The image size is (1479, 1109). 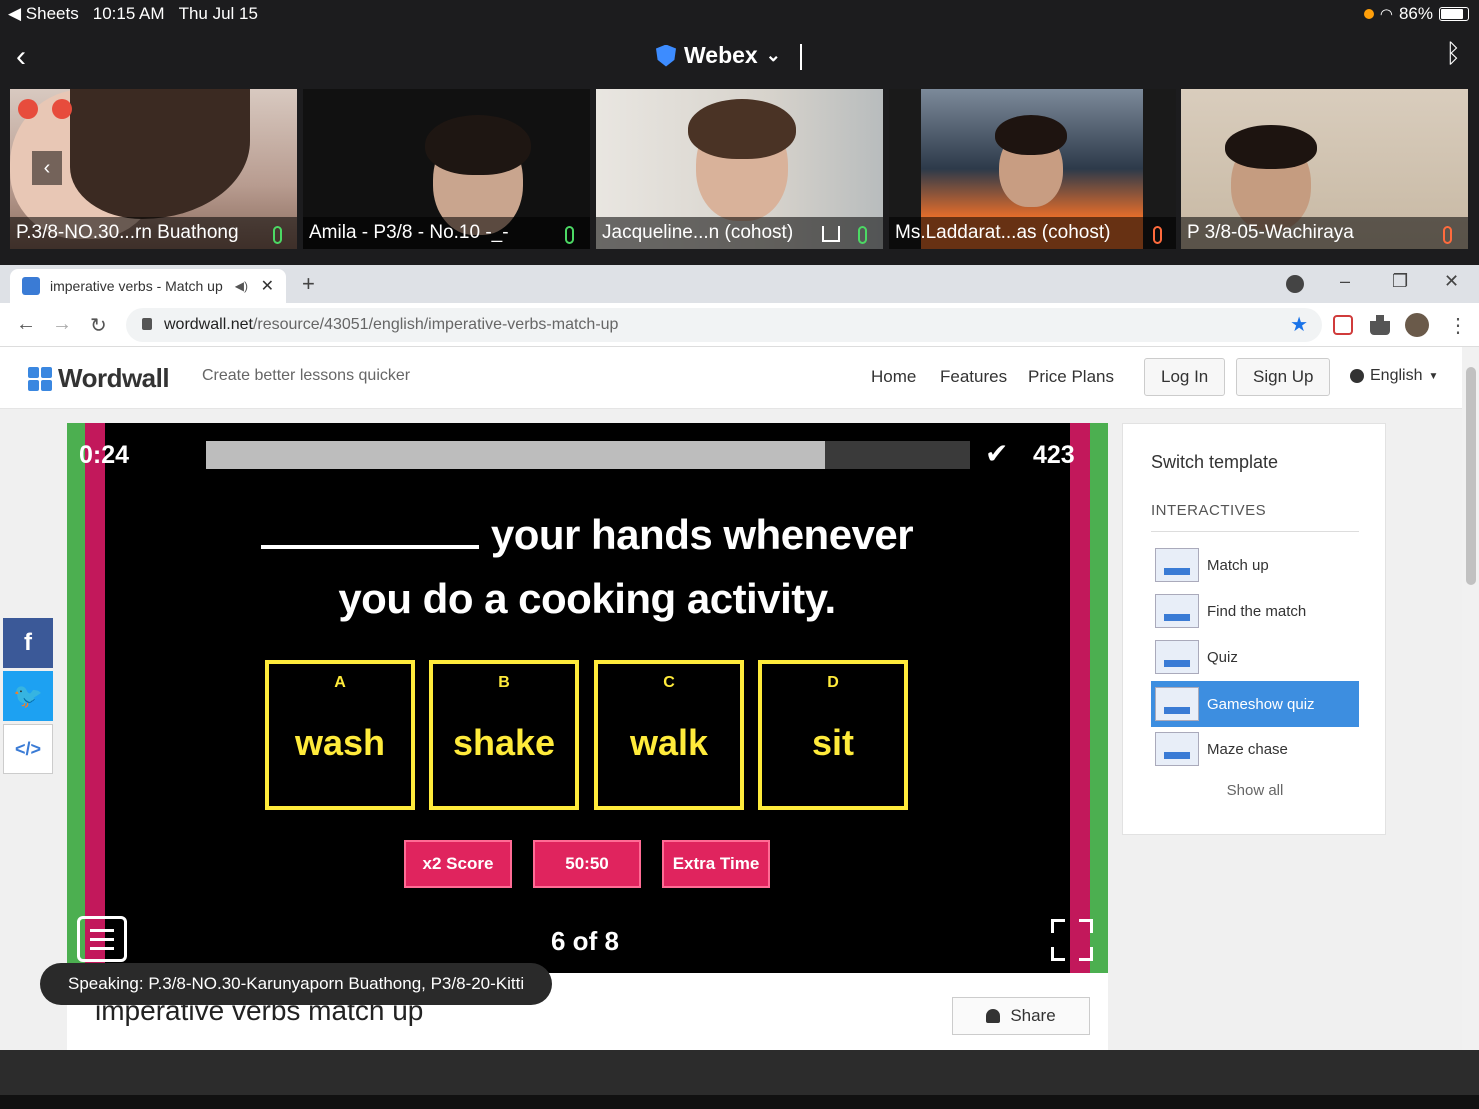 I want to click on right-green-bar, so click(x=1099, y=698).